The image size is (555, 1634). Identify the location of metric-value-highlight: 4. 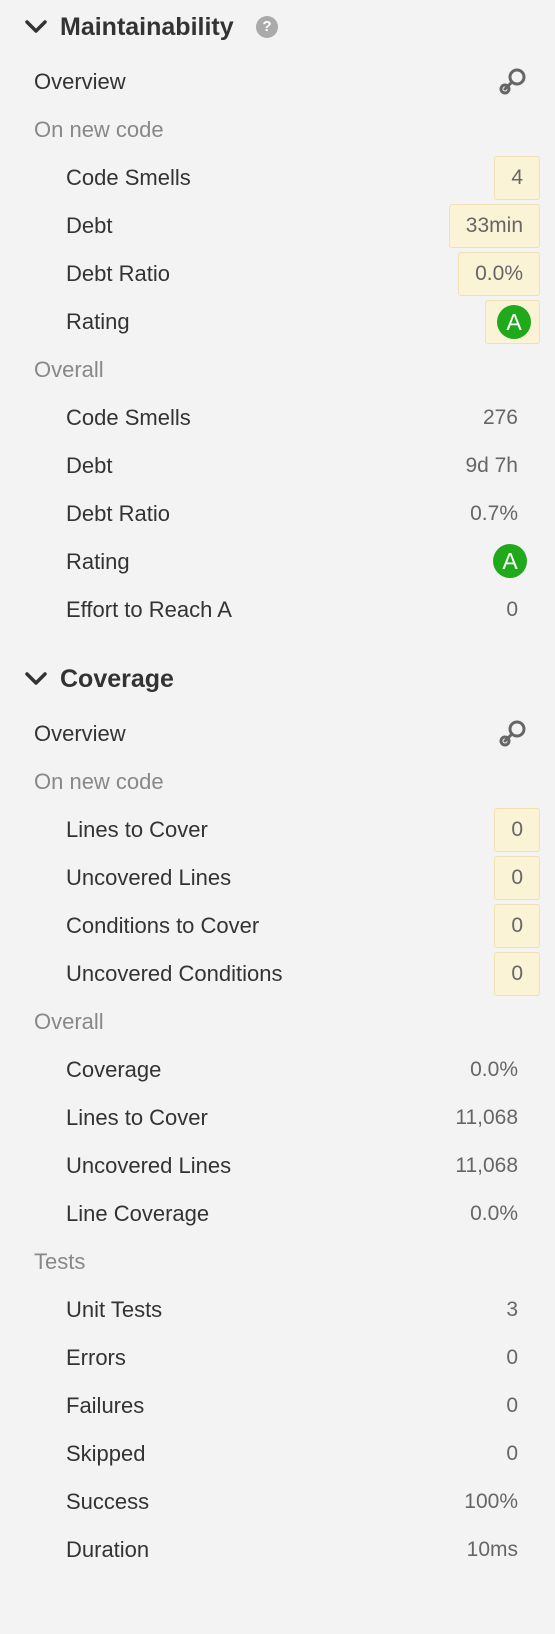
(517, 178).